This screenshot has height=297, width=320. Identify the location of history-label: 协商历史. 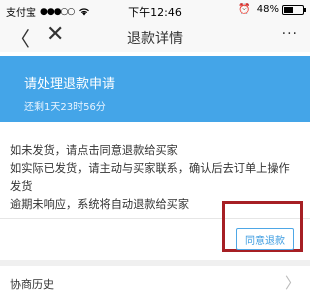
(32, 284).